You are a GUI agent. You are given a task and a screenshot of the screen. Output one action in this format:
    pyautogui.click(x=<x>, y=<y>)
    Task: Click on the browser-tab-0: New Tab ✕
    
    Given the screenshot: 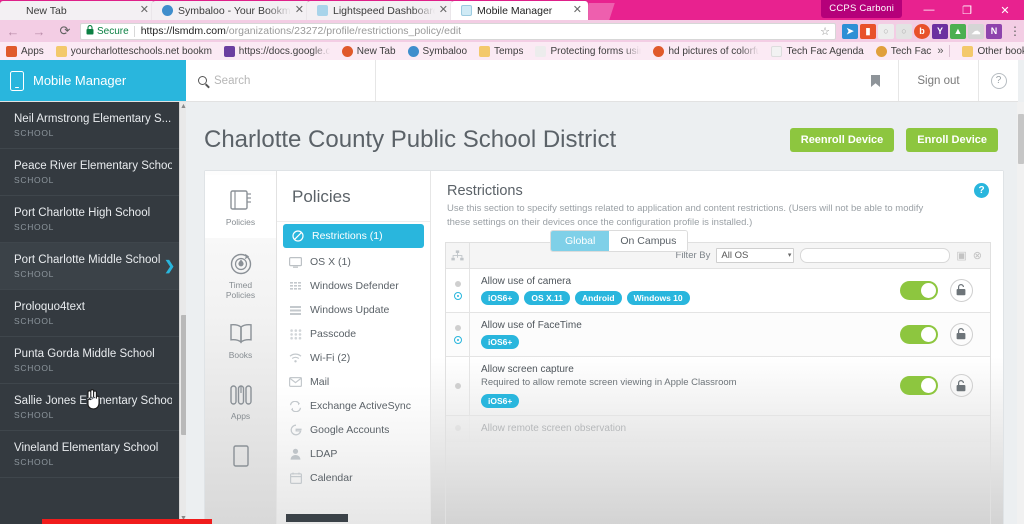 What is the action you would take?
    pyautogui.click(x=77, y=10)
    